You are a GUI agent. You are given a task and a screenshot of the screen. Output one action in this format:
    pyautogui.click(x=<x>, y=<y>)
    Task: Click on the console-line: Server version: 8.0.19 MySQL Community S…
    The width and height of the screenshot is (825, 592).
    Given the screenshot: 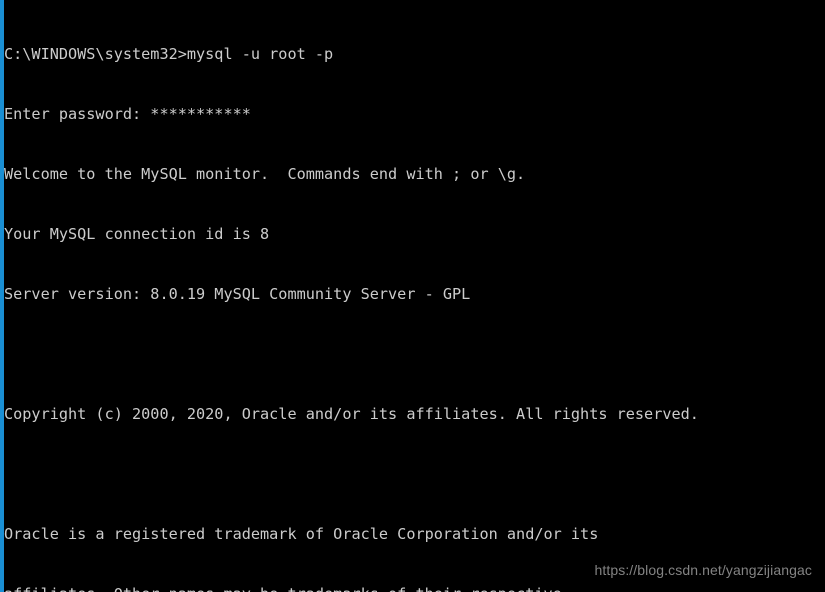 What is the action you would take?
    pyautogui.click(x=237, y=294)
    